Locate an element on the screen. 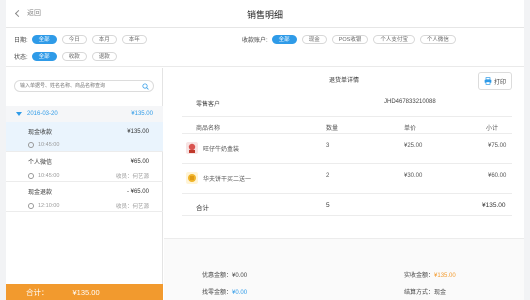 This screenshot has width=530, height=300. product-name: 华夫饼干买二送一 is located at coordinates (227, 179).